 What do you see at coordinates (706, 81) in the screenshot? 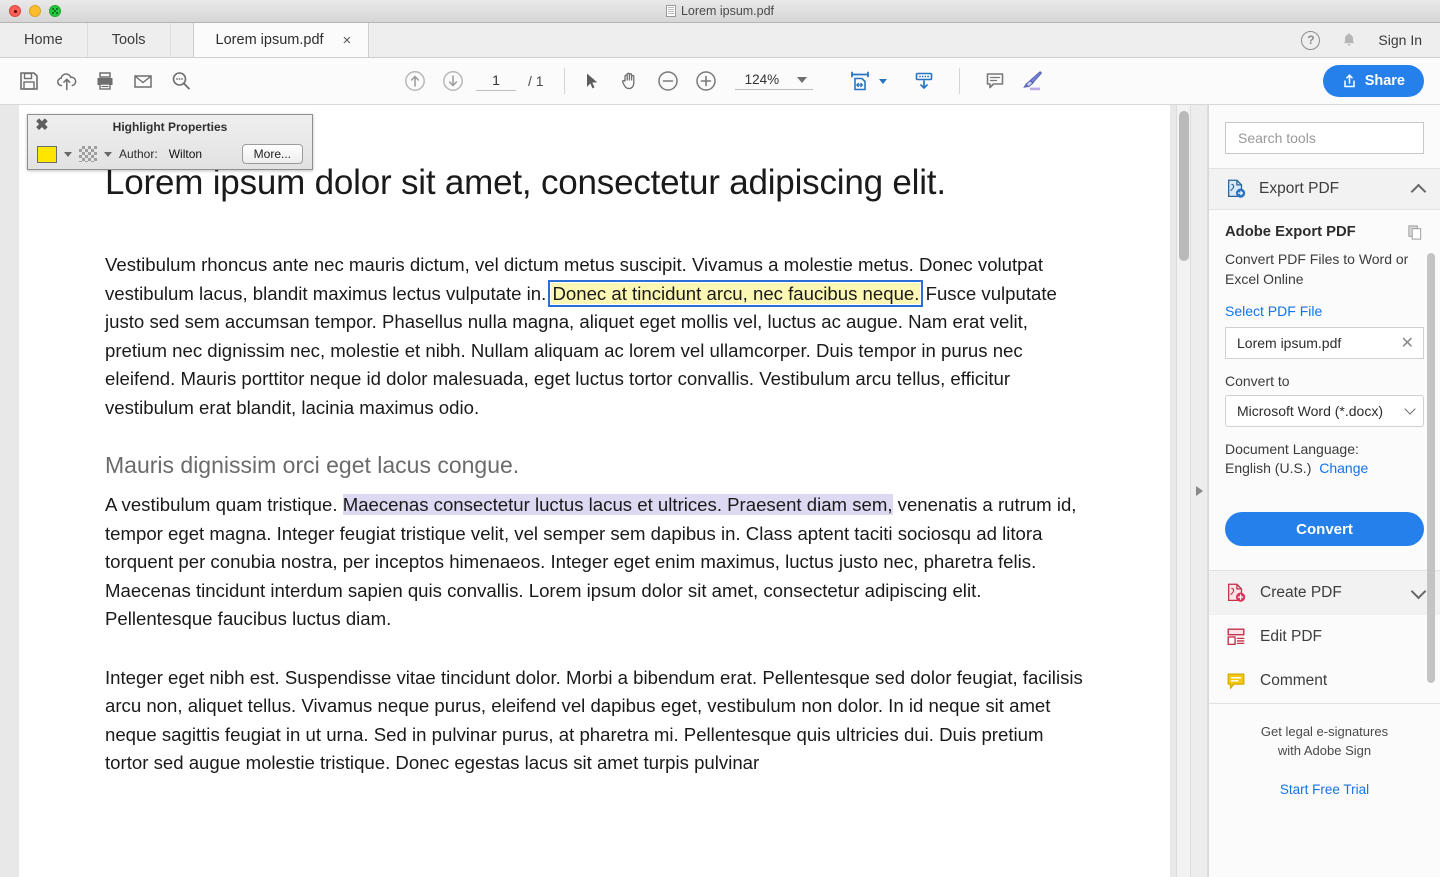
I see `zoom-in-icon` at bounding box center [706, 81].